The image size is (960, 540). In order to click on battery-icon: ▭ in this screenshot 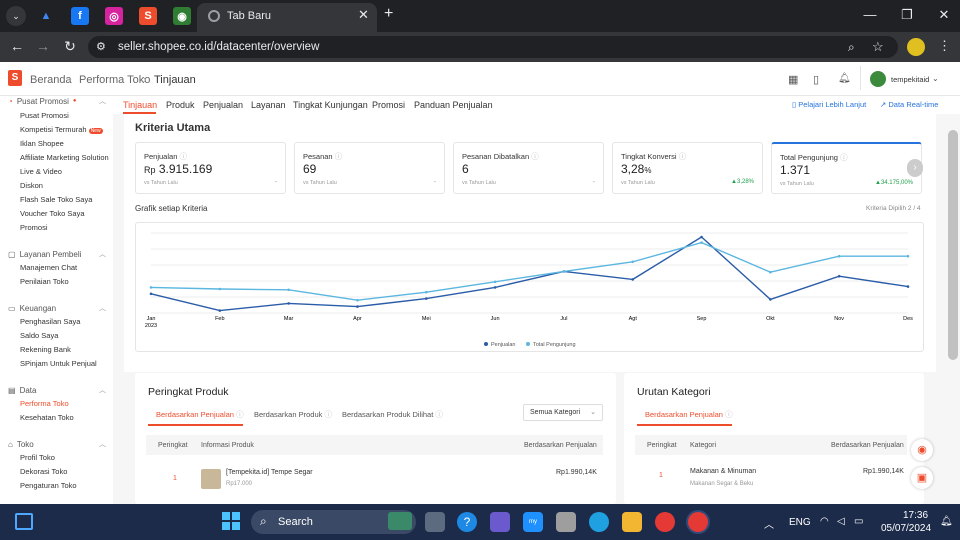, I will do `click(858, 521)`.